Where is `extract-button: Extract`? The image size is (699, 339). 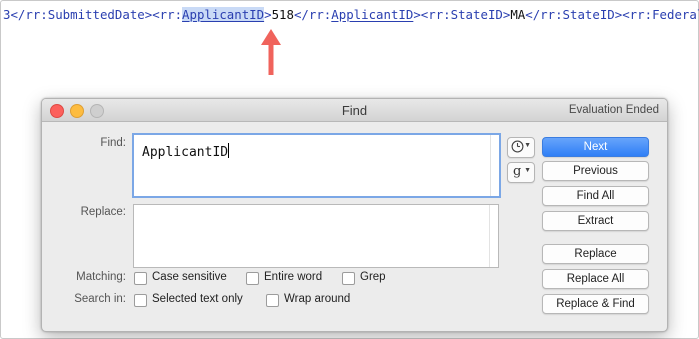
extract-button: Extract is located at coordinates (595, 221).